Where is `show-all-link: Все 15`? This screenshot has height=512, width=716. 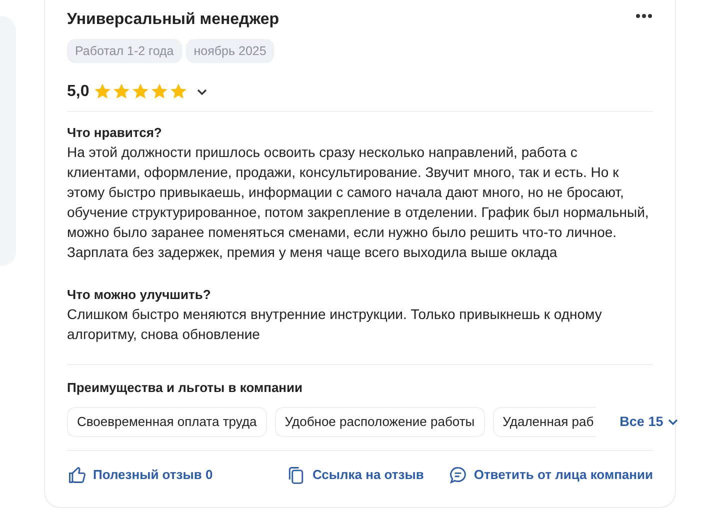 show-all-link: Все 15 is located at coordinates (650, 422).